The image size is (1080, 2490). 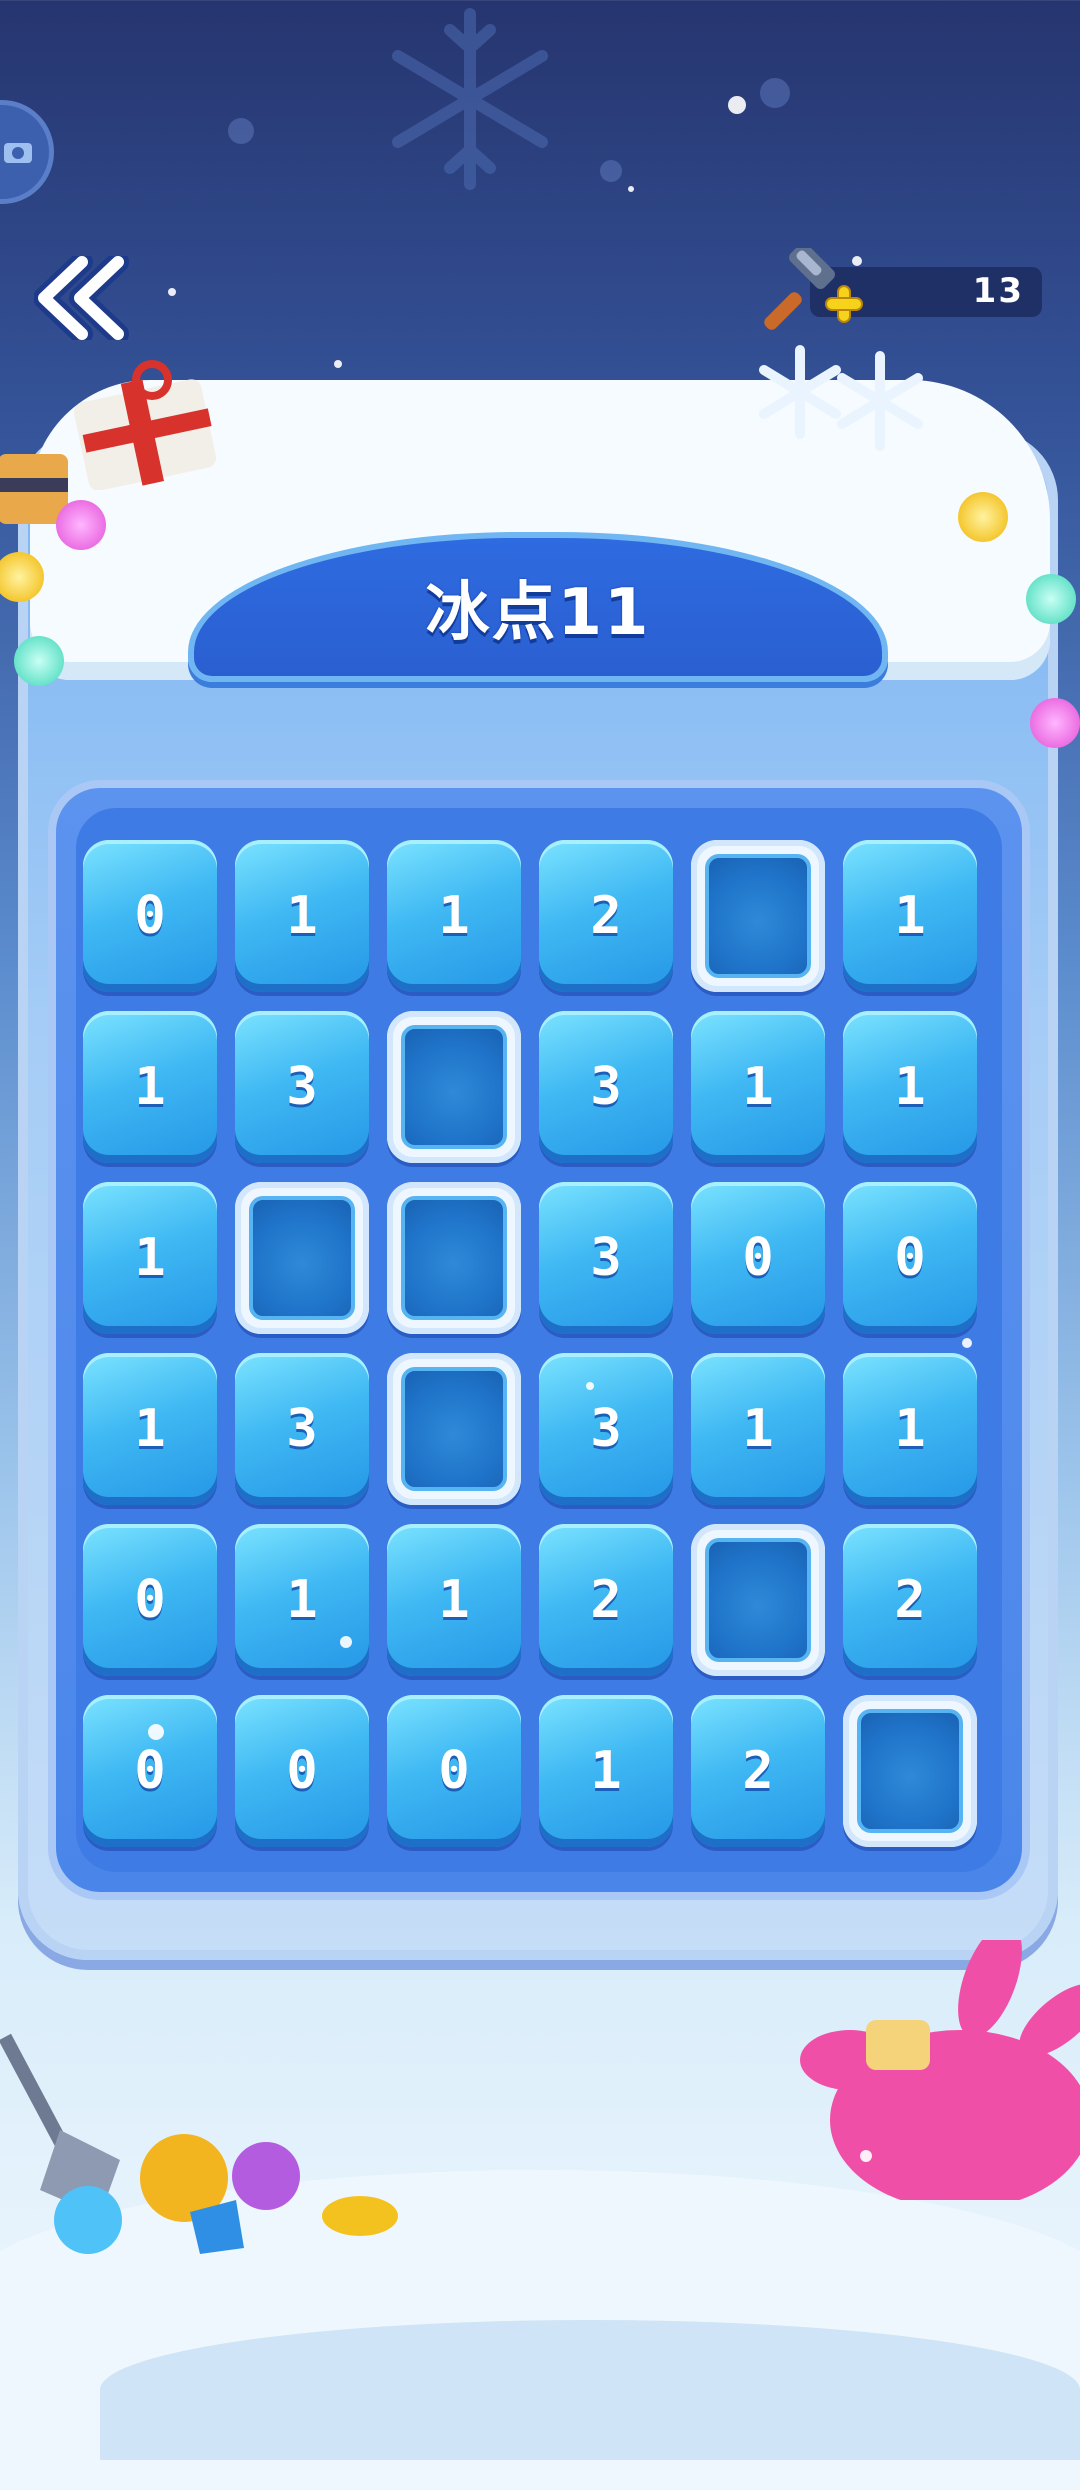 I want to click on camera-icon, so click(x=18, y=153).